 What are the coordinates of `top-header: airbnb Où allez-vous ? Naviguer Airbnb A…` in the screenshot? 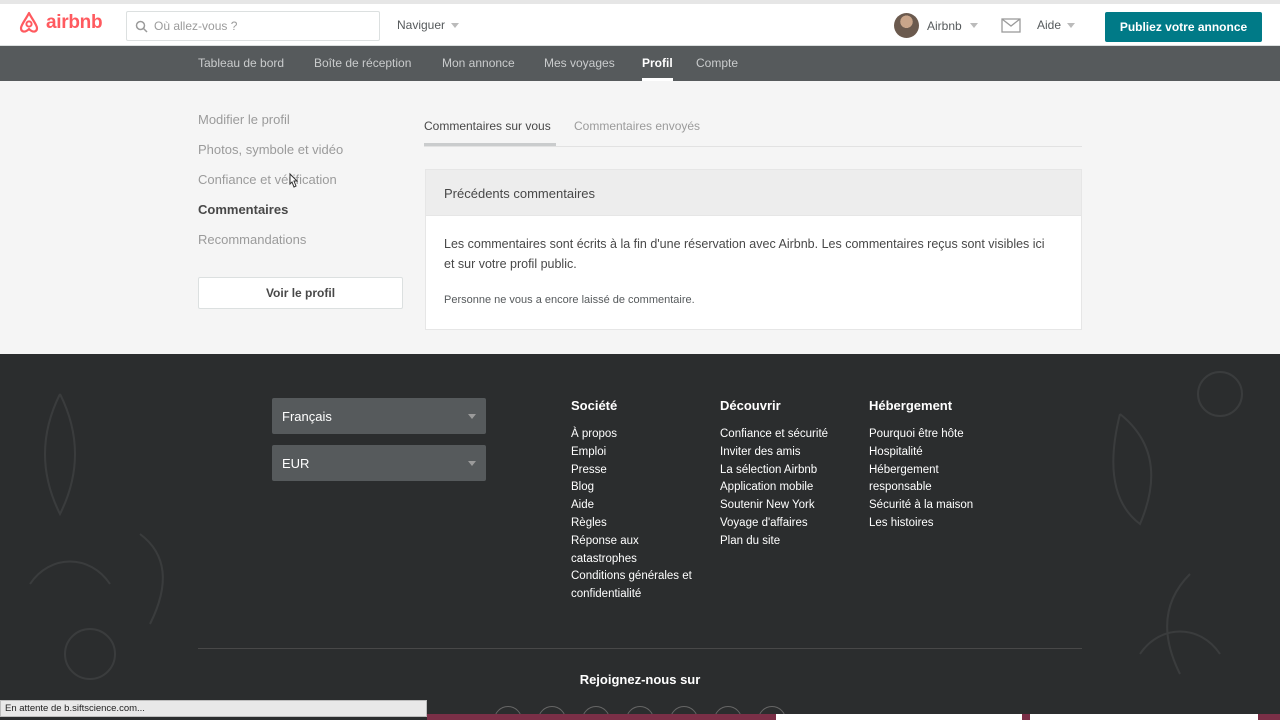 It's located at (640, 23).